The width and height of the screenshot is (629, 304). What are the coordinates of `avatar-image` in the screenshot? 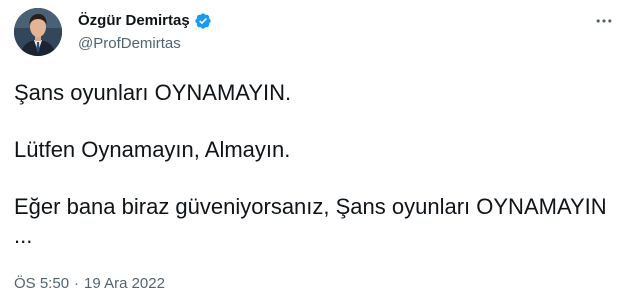 It's located at (38, 32).